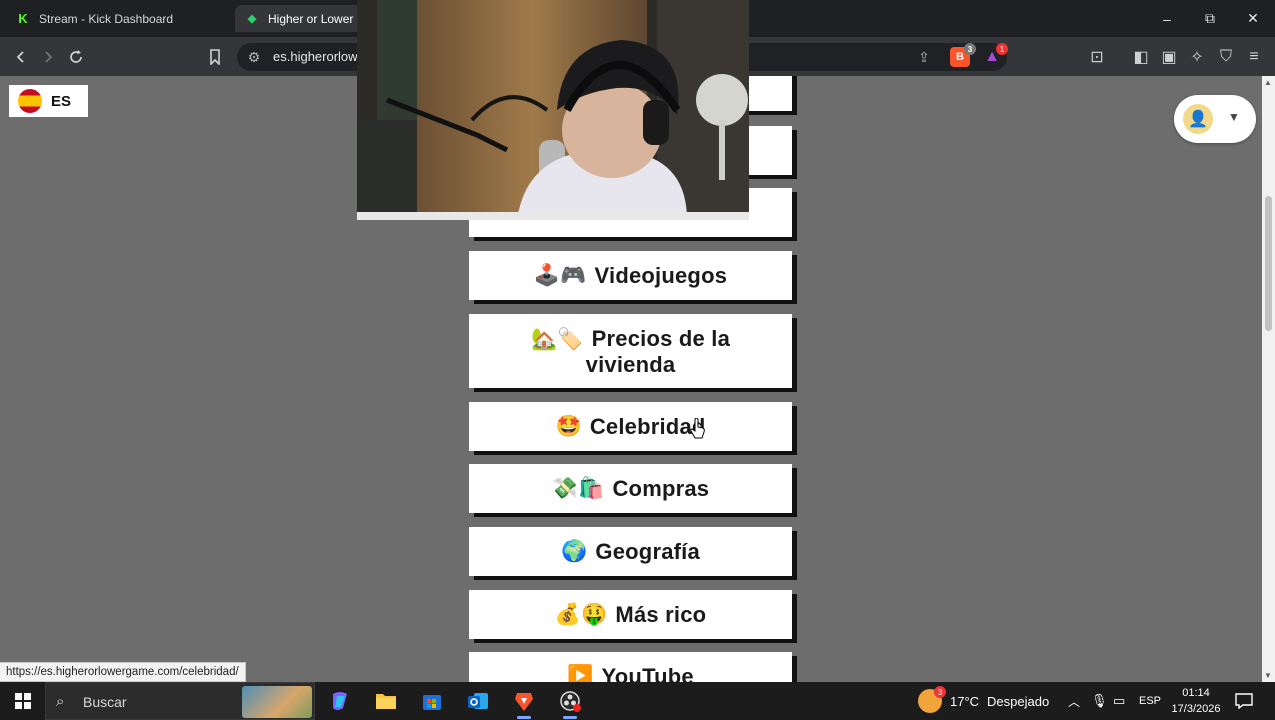 This screenshot has width=1275, height=720. I want to click on reader-icon: ⊡, so click(1097, 57).